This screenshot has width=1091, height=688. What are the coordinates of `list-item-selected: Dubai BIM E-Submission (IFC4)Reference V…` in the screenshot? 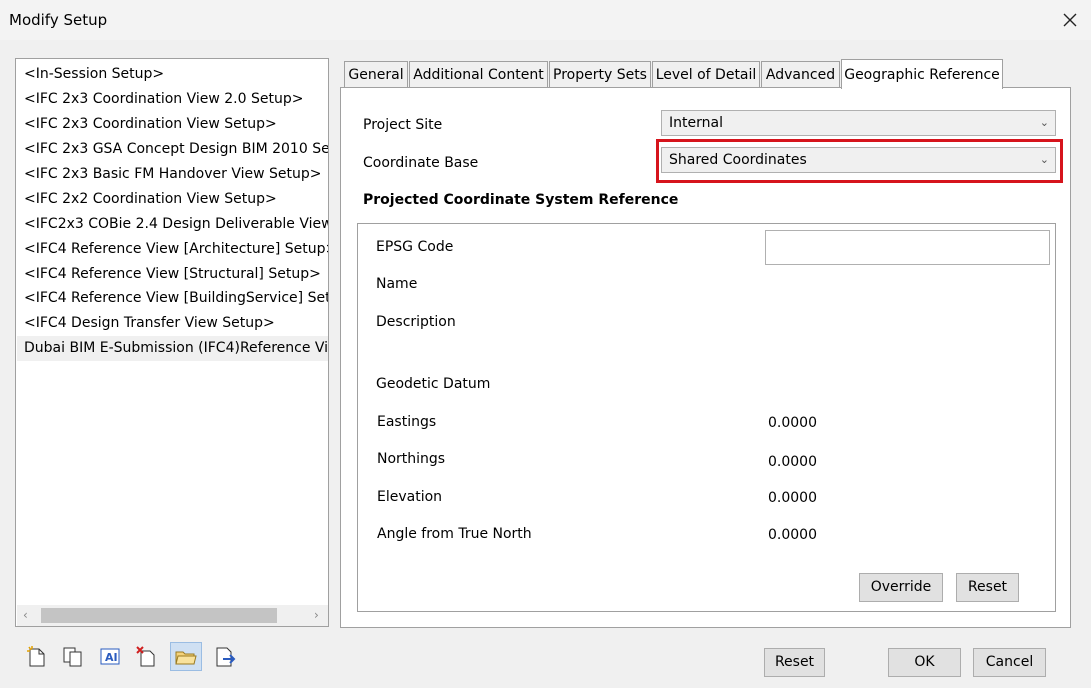 It's located at (172, 348).